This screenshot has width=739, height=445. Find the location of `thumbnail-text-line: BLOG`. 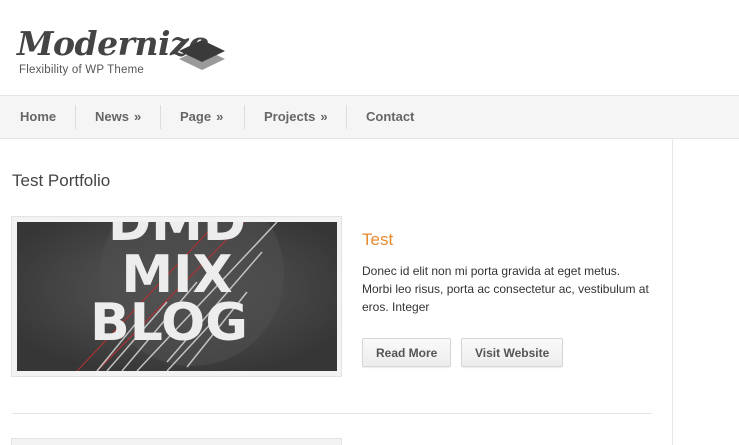

thumbnail-text-line: BLOG is located at coordinates (169, 323).